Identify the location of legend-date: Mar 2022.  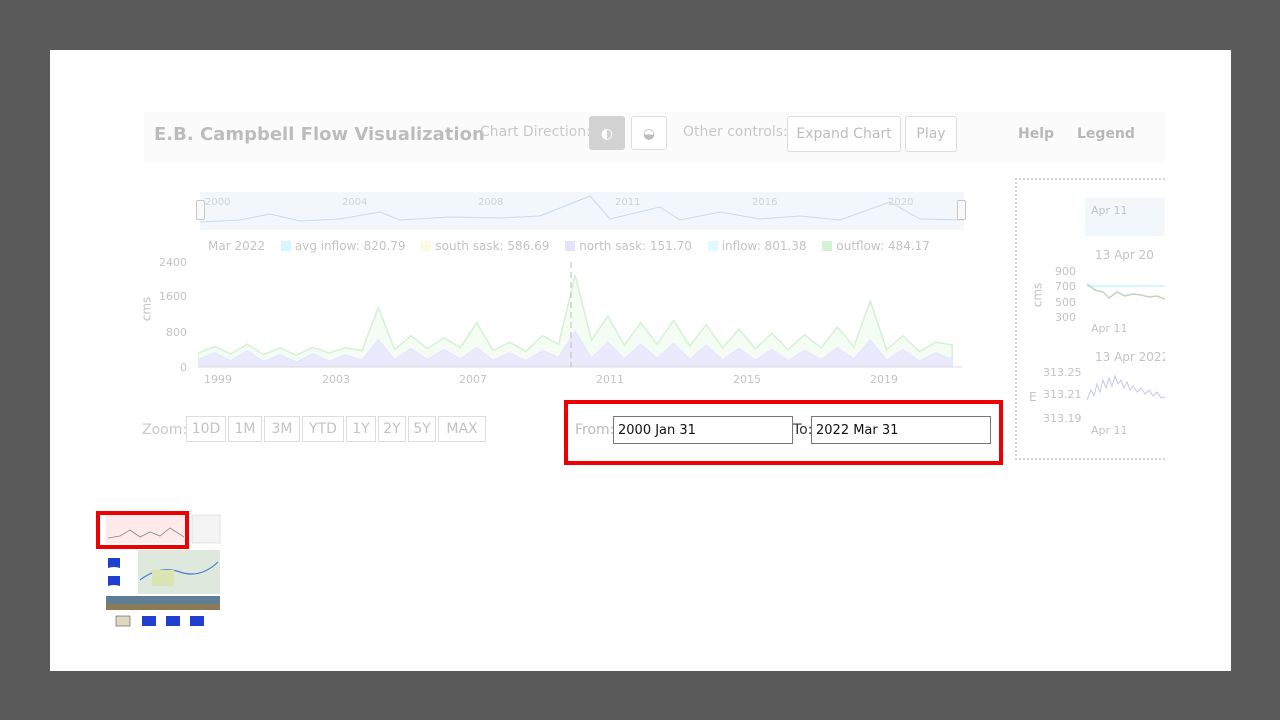
(236, 246).